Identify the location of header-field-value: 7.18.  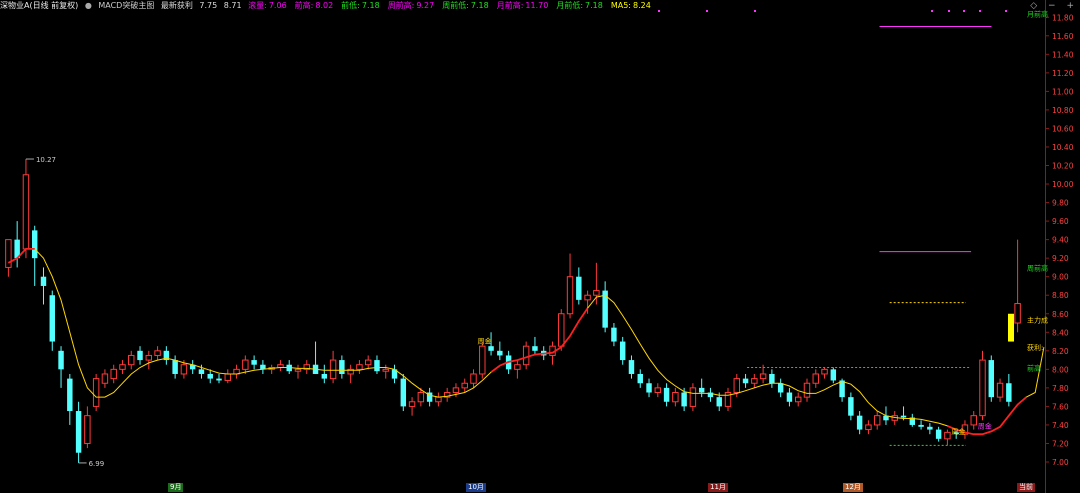
(370, 5).